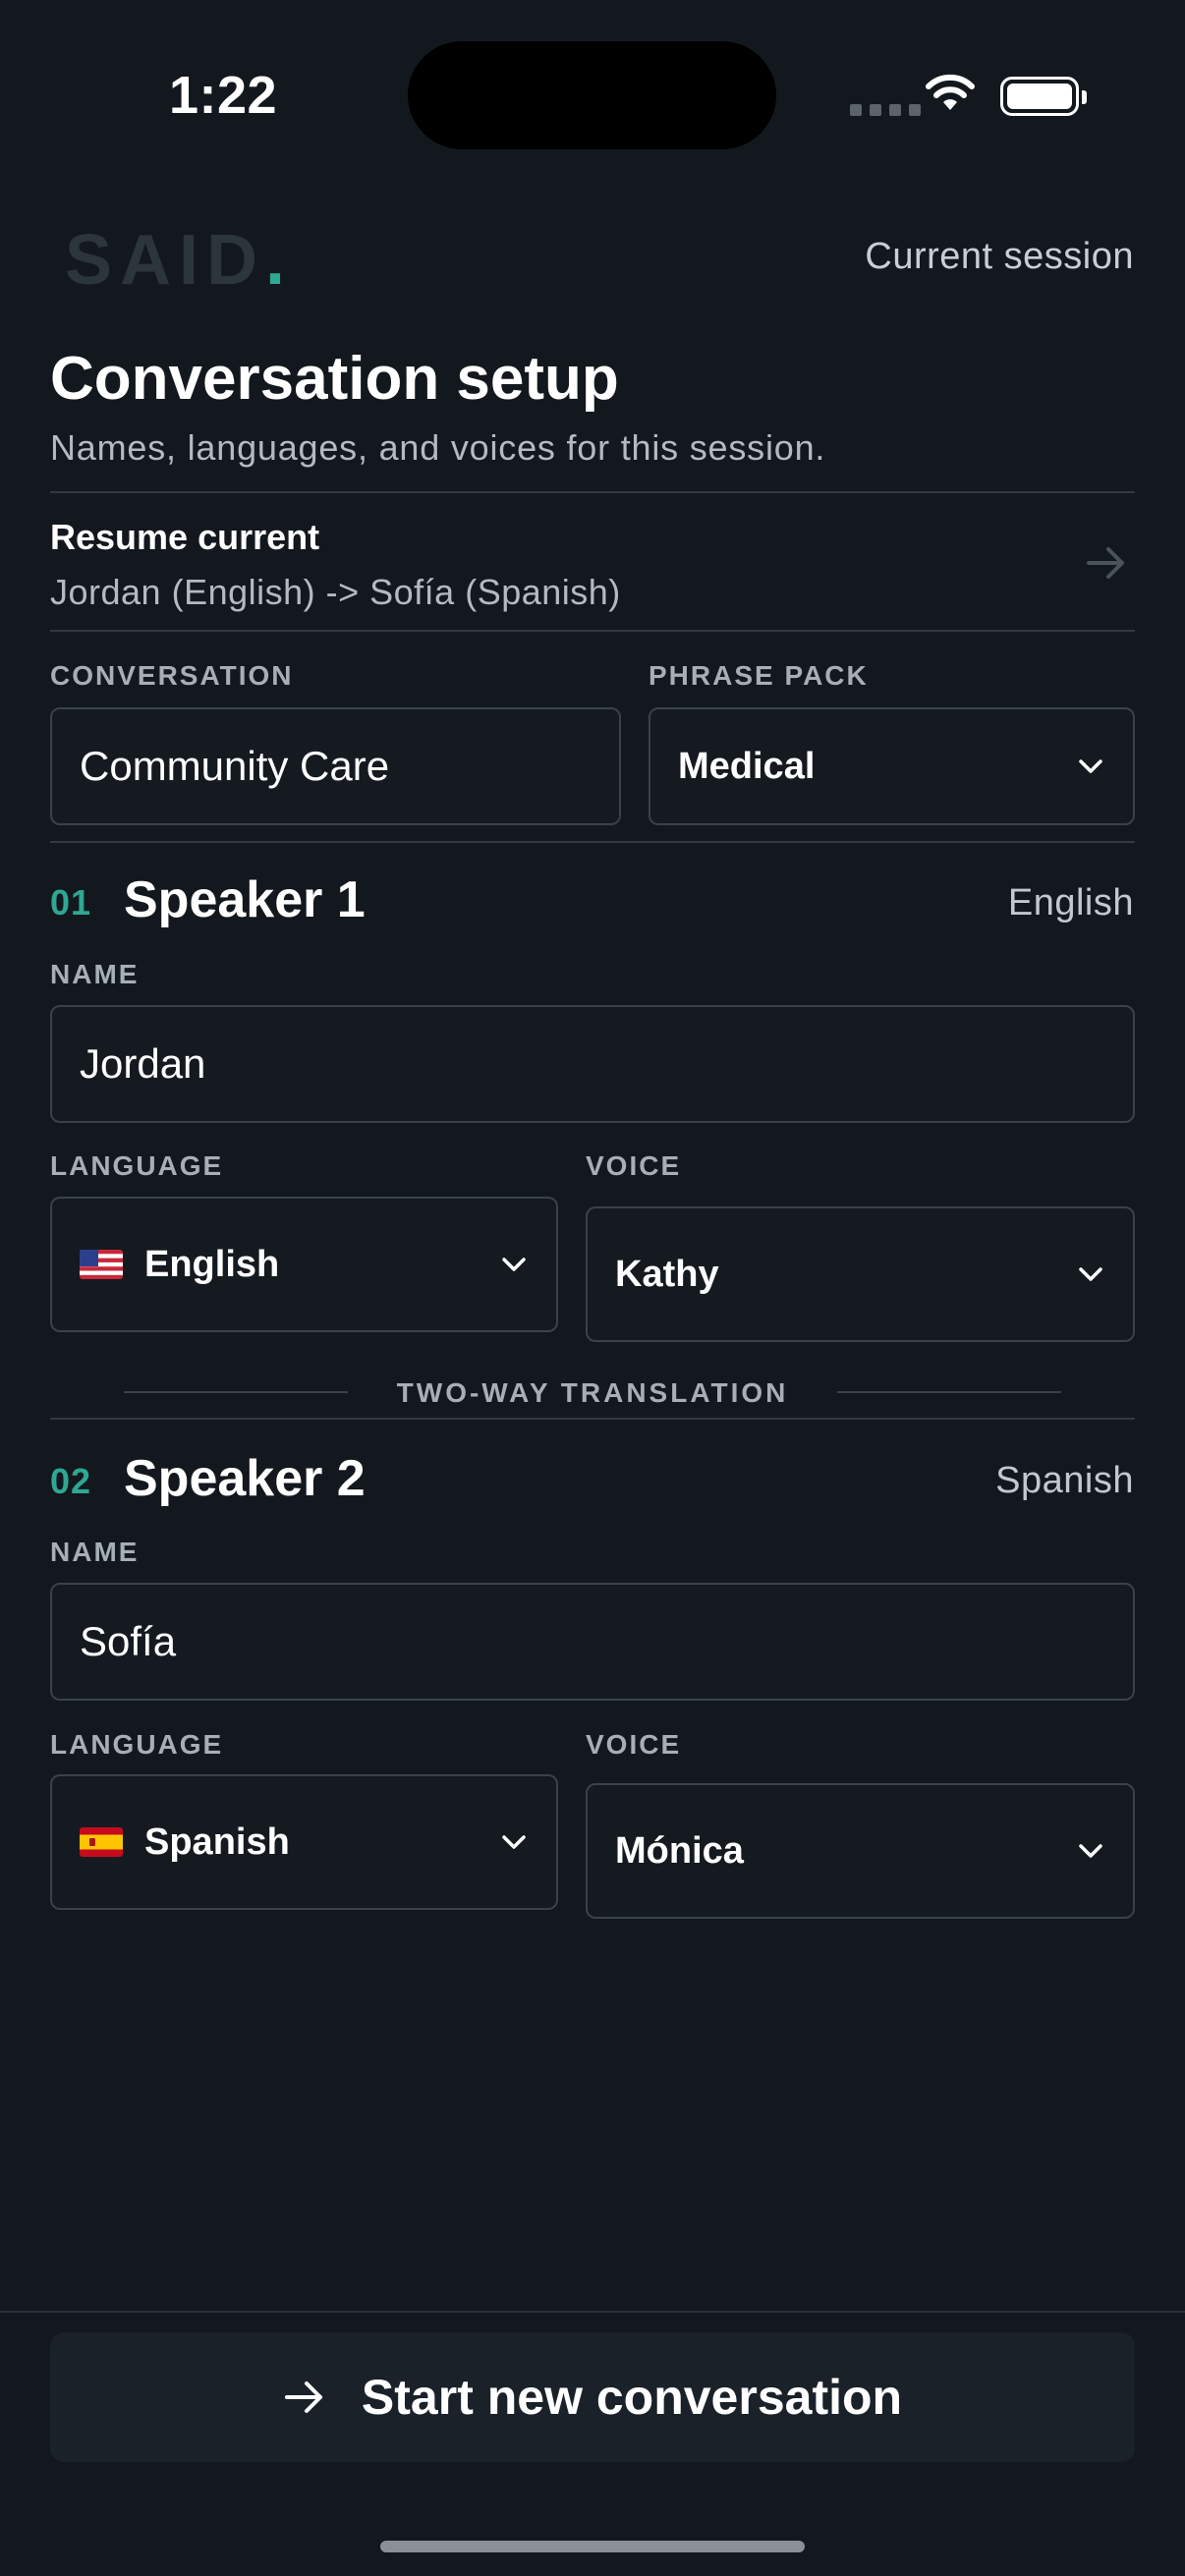 Image resolution: width=1185 pixels, height=2576 pixels. Describe the element at coordinates (592, 2312) in the screenshot. I see `footer-divider` at that location.